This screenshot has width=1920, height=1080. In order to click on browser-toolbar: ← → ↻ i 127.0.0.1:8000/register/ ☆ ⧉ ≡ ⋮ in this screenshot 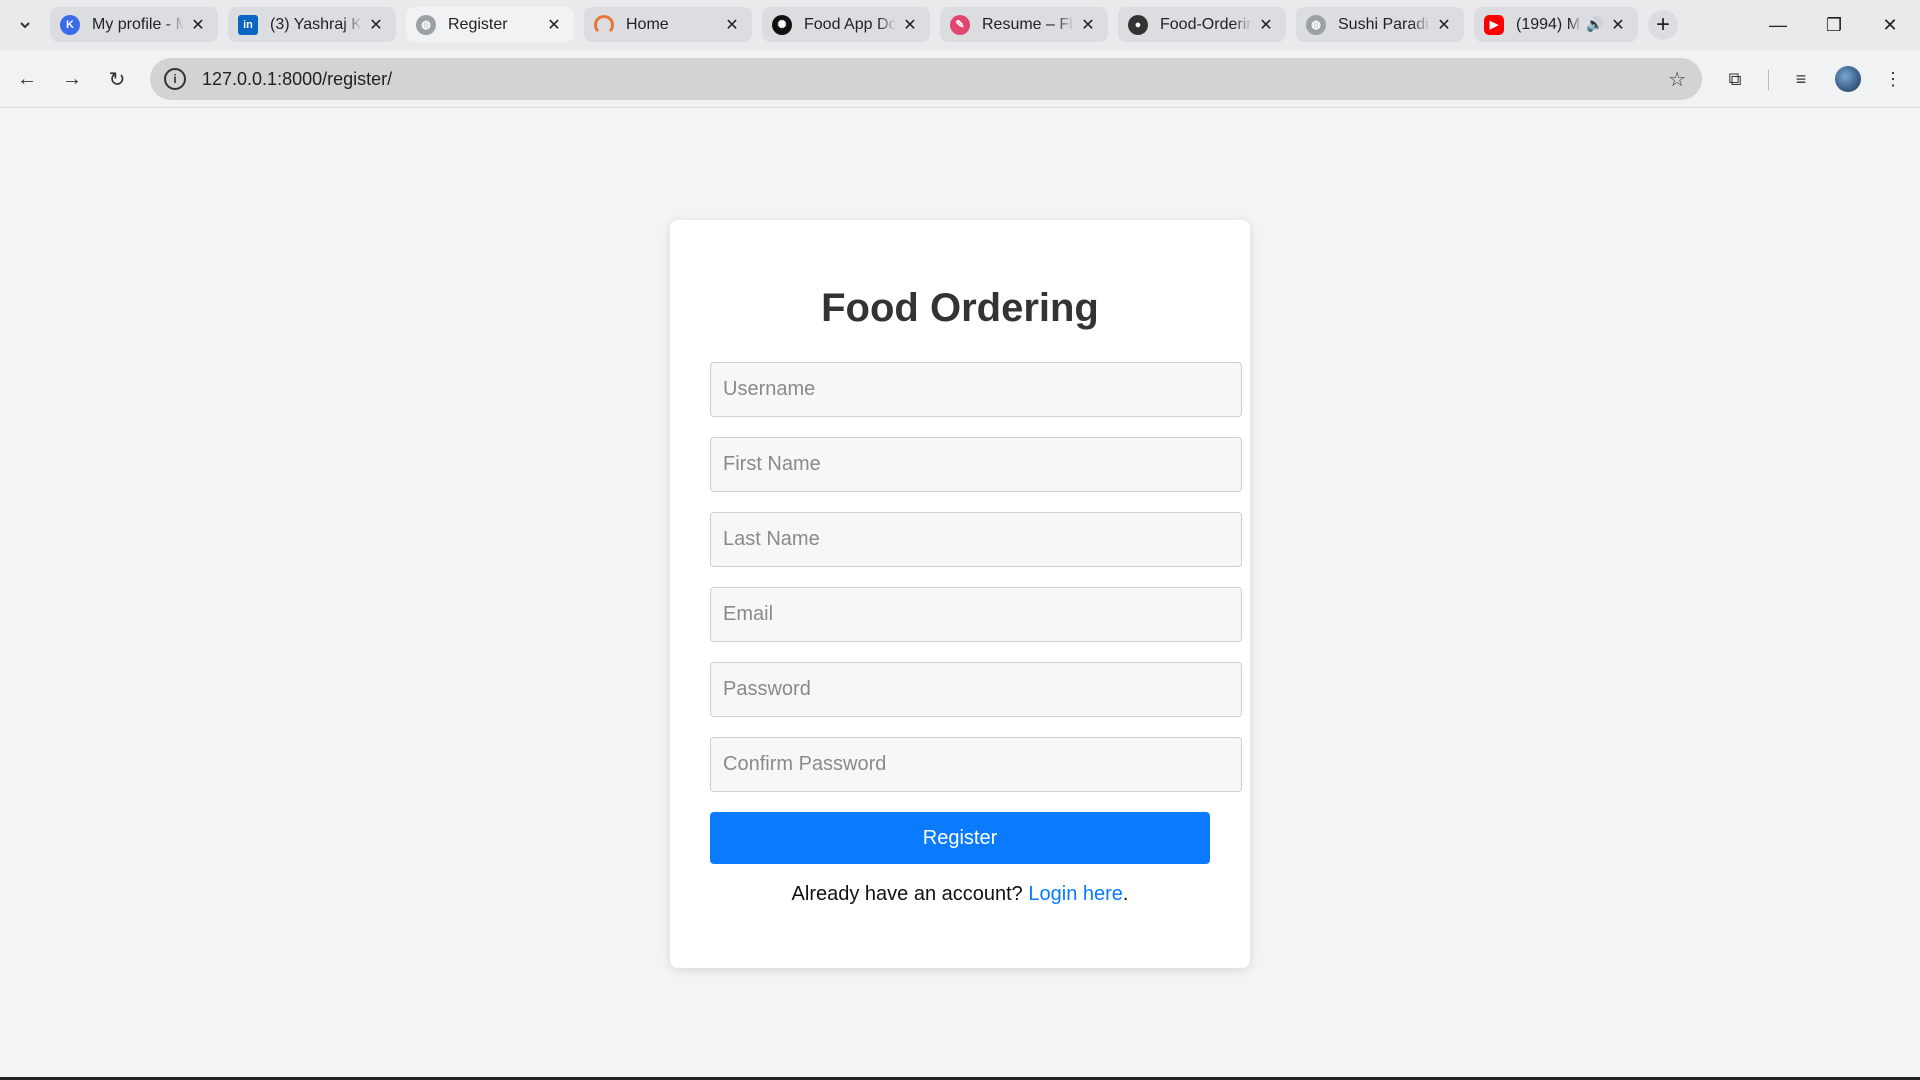, I will do `click(960, 79)`.